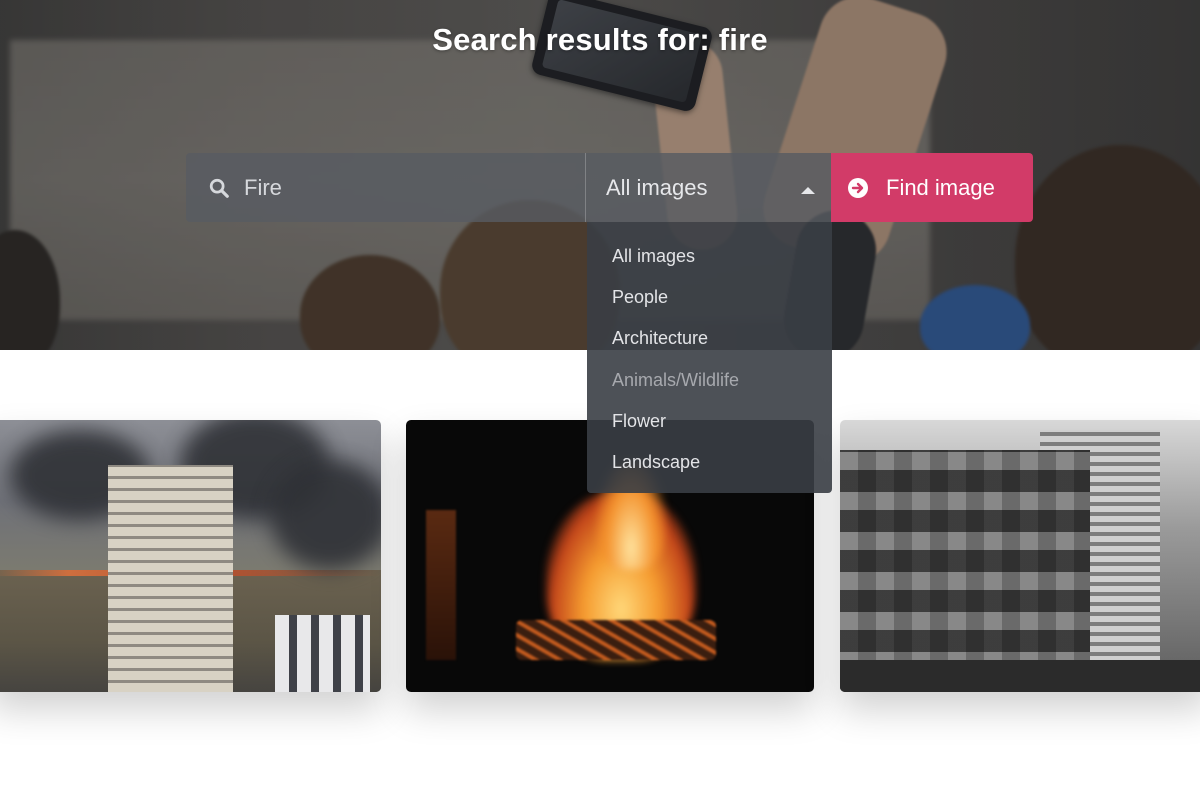 The width and height of the screenshot is (1200, 800). I want to click on image-fireplace-edge, so click(441, 585).